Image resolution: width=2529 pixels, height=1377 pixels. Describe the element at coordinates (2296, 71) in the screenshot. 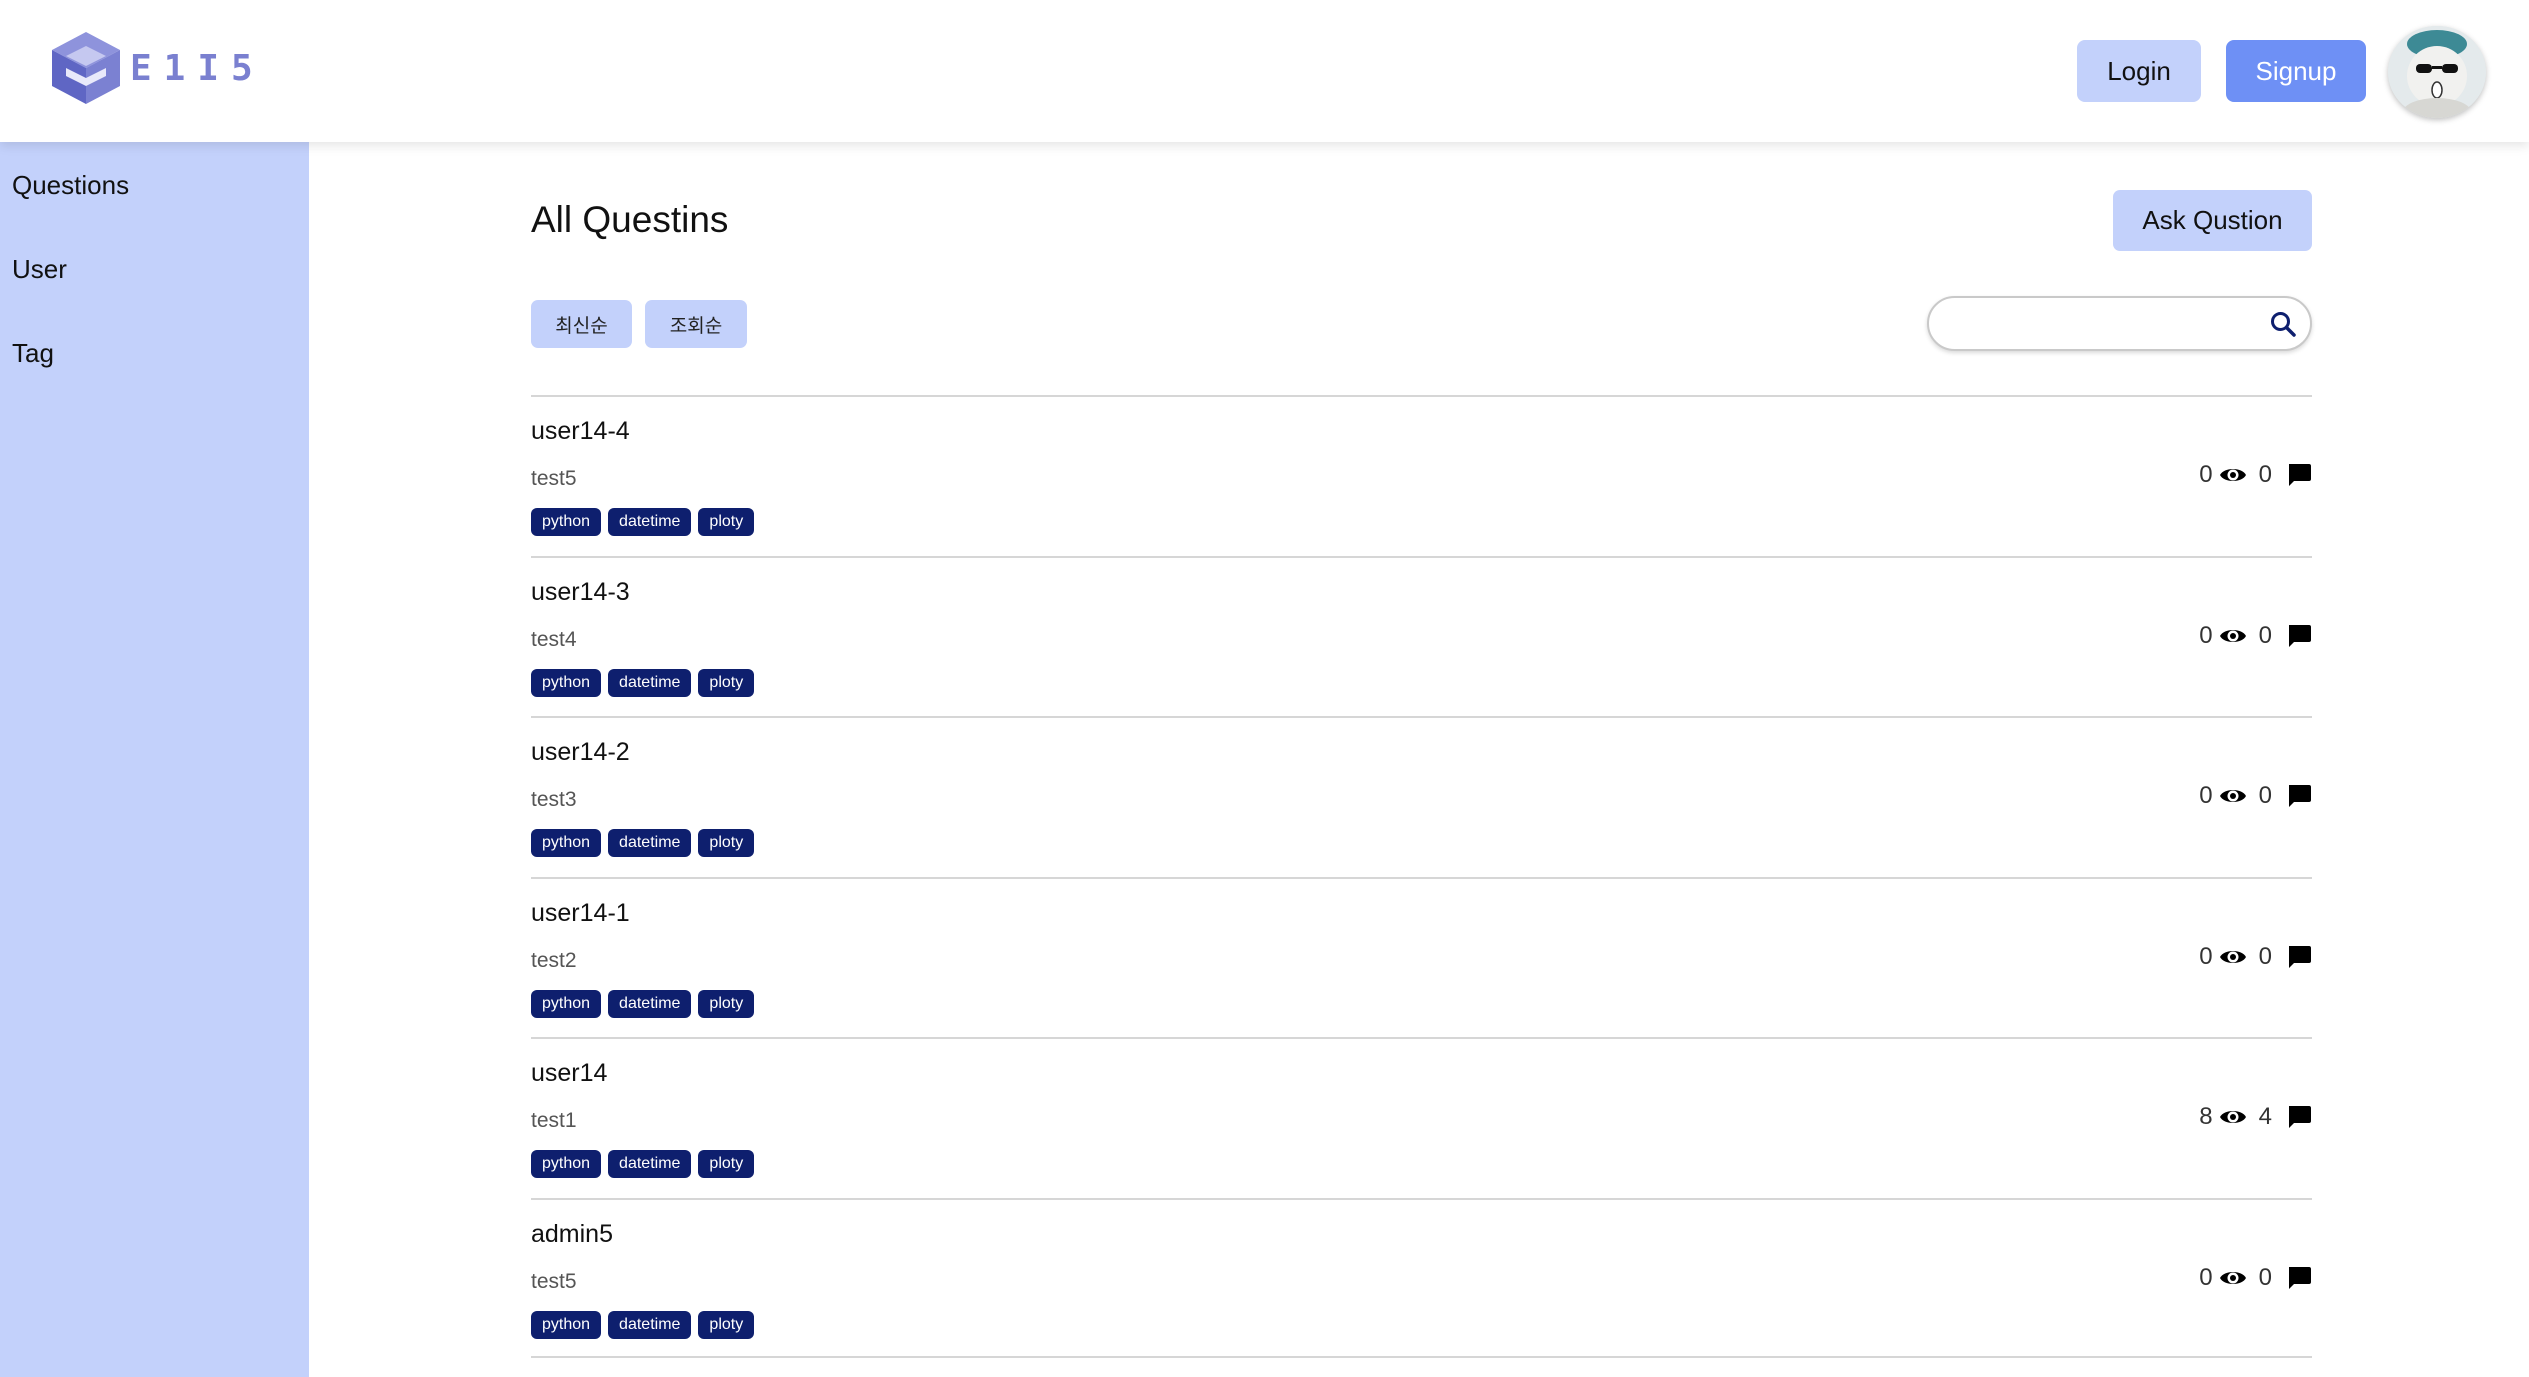

I see `signup-button: Signup` at that location.